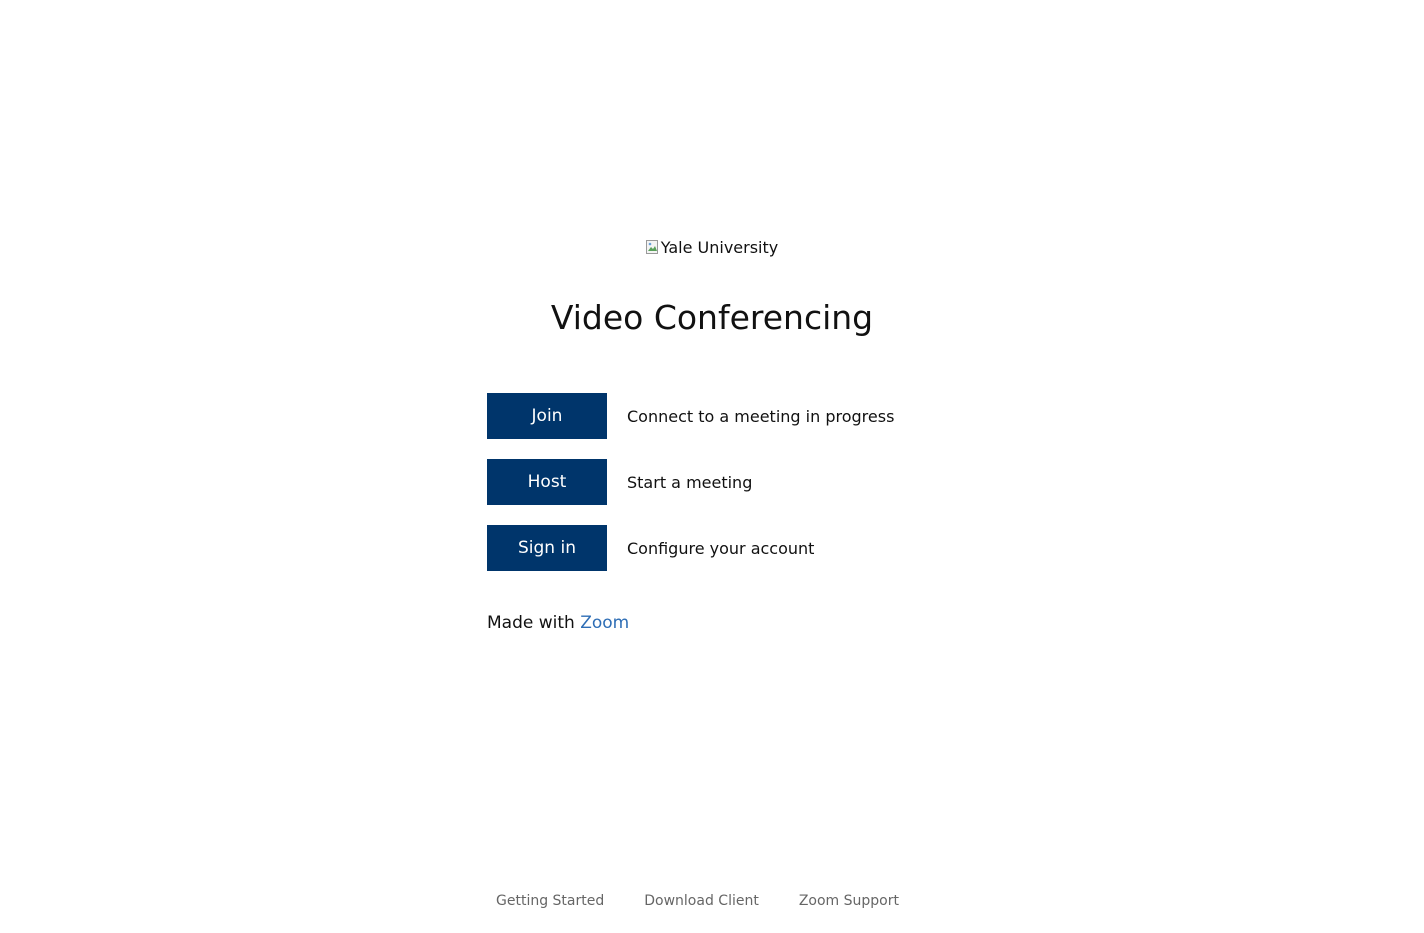 The width and height of the screenshot is (1424, 933). Describe the element at coordinates (690, 482) in the screenshot. I see `host-description: Start a meeting` at that location.